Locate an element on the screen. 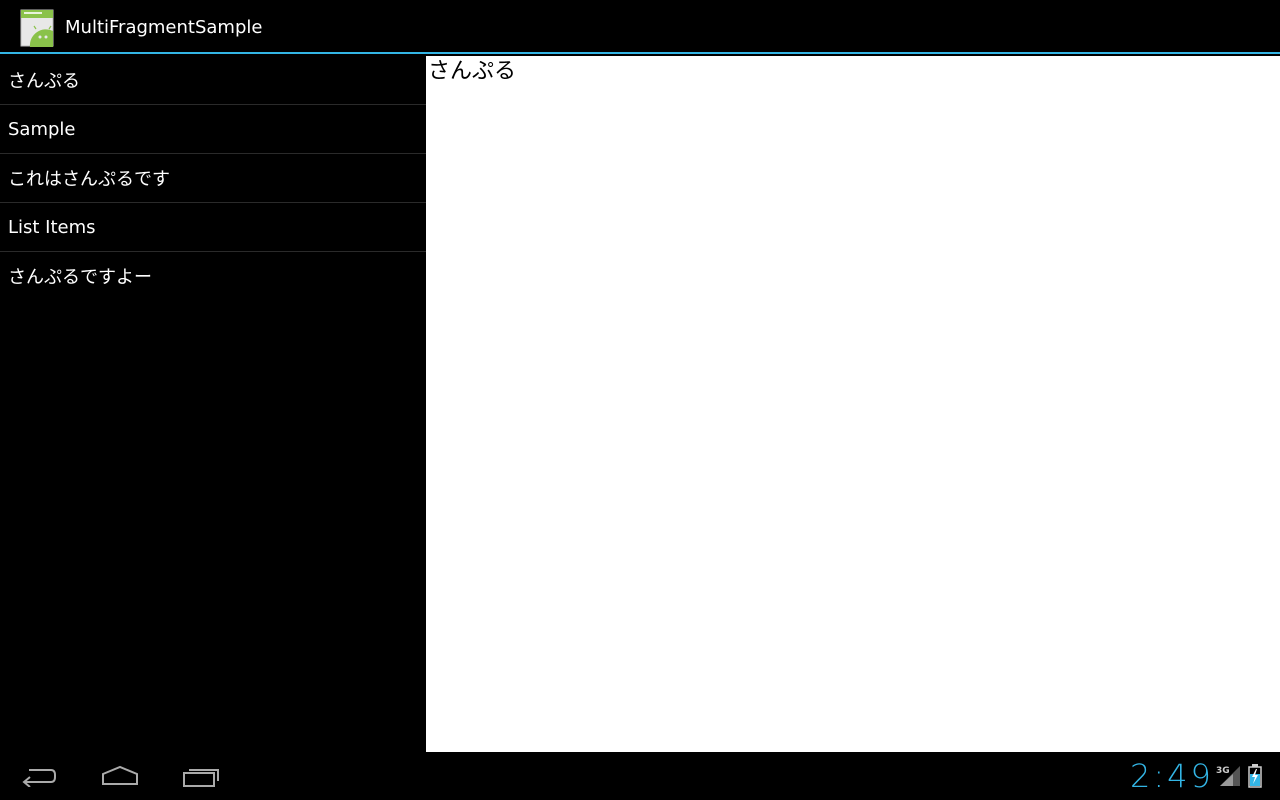  list-item: さんぷるですよー is located at coordinates (213, 276).